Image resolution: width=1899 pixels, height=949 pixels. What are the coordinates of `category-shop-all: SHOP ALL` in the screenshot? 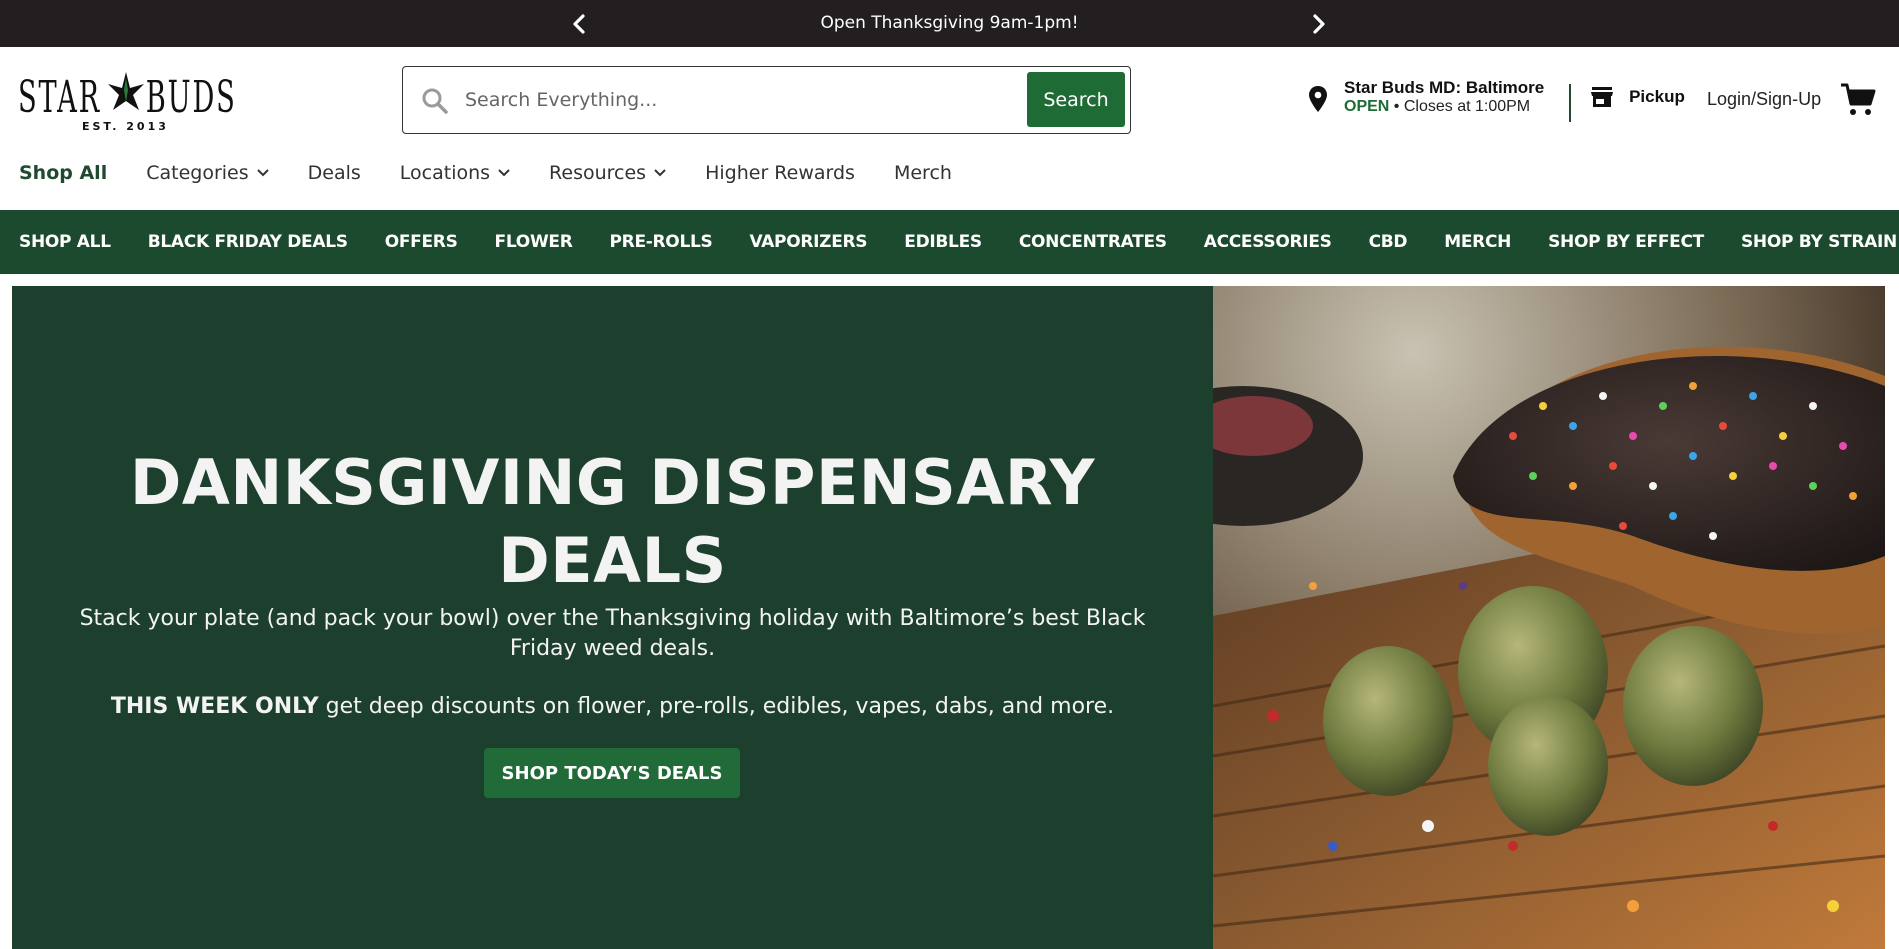 It's located at (65, 242).